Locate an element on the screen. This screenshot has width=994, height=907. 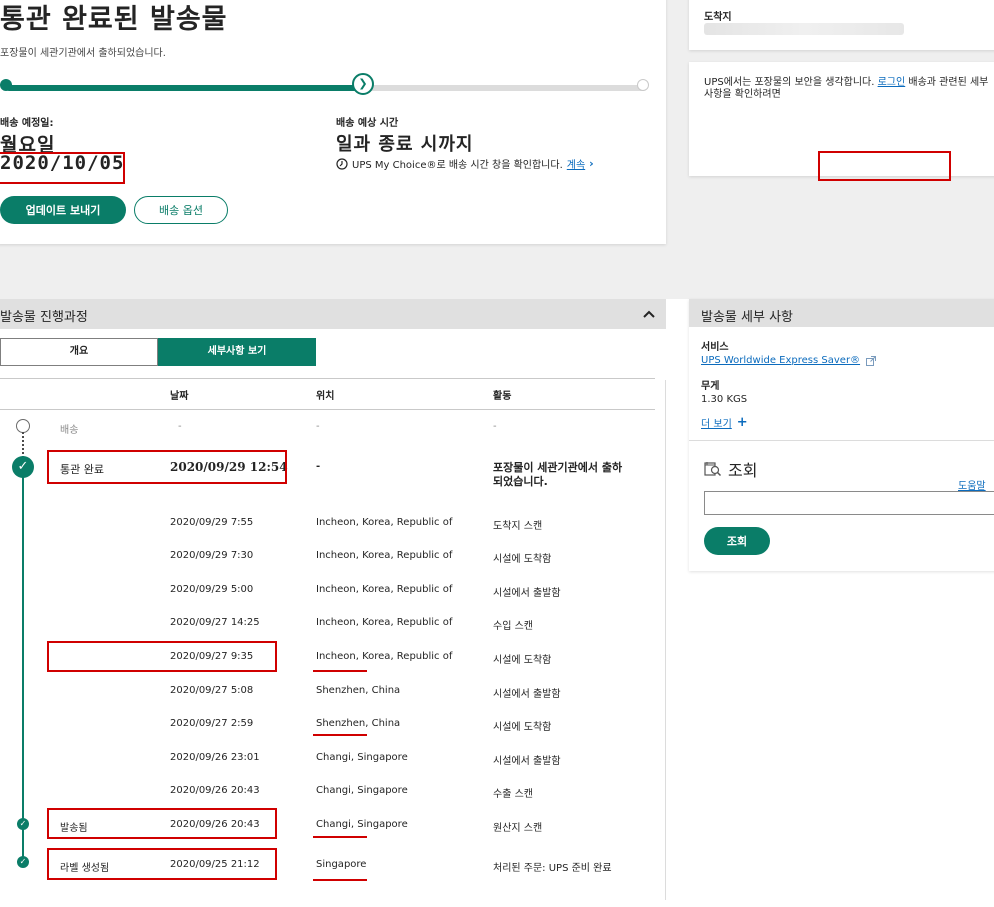
clock-icon is located at coordinates (342, 163).